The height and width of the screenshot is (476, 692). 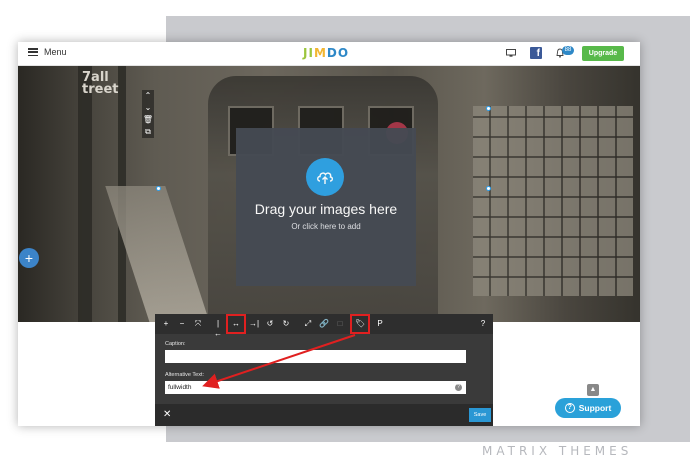 I want to click on jimdo-logo: JIMDO, so click(x=326, y=53).